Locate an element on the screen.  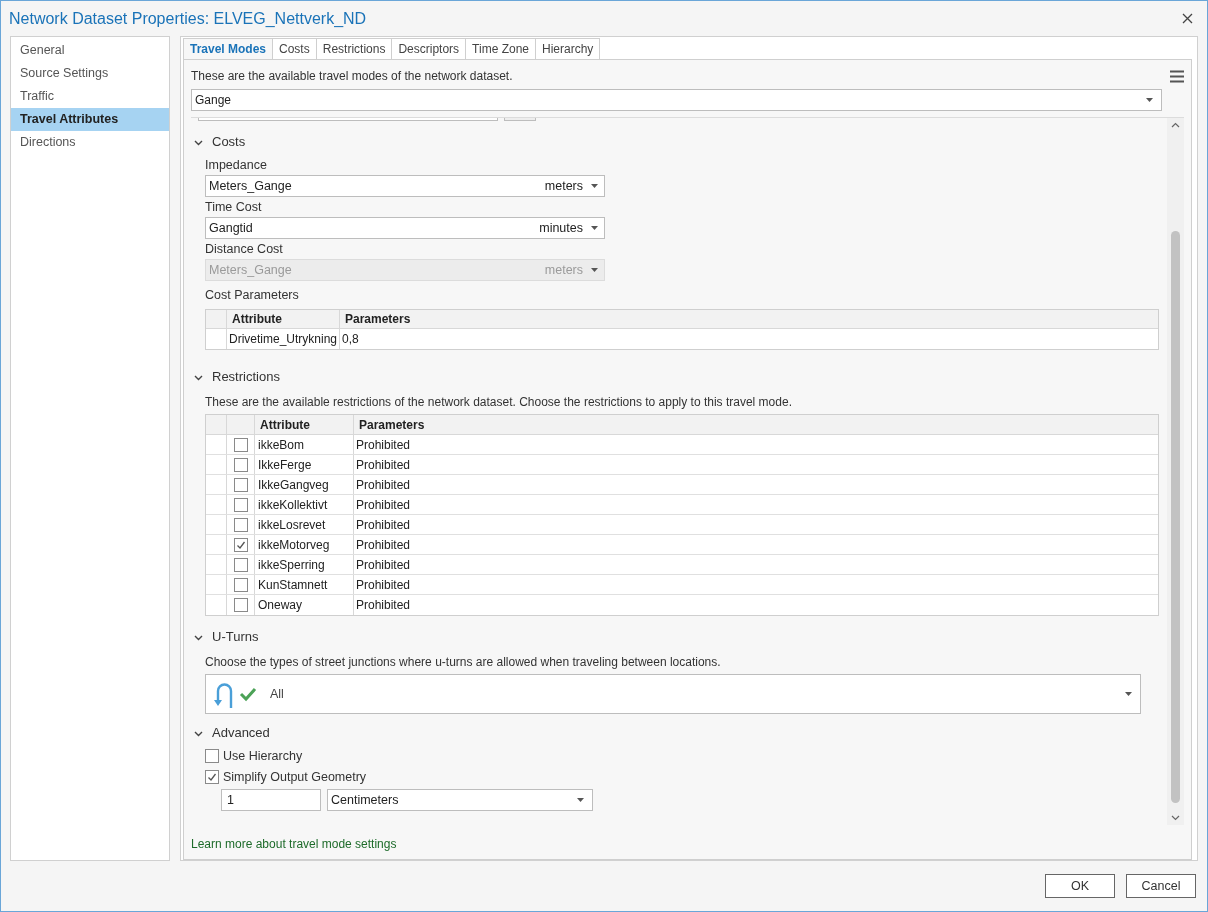
unit-text: minutes is located at coordinates (561, 228).